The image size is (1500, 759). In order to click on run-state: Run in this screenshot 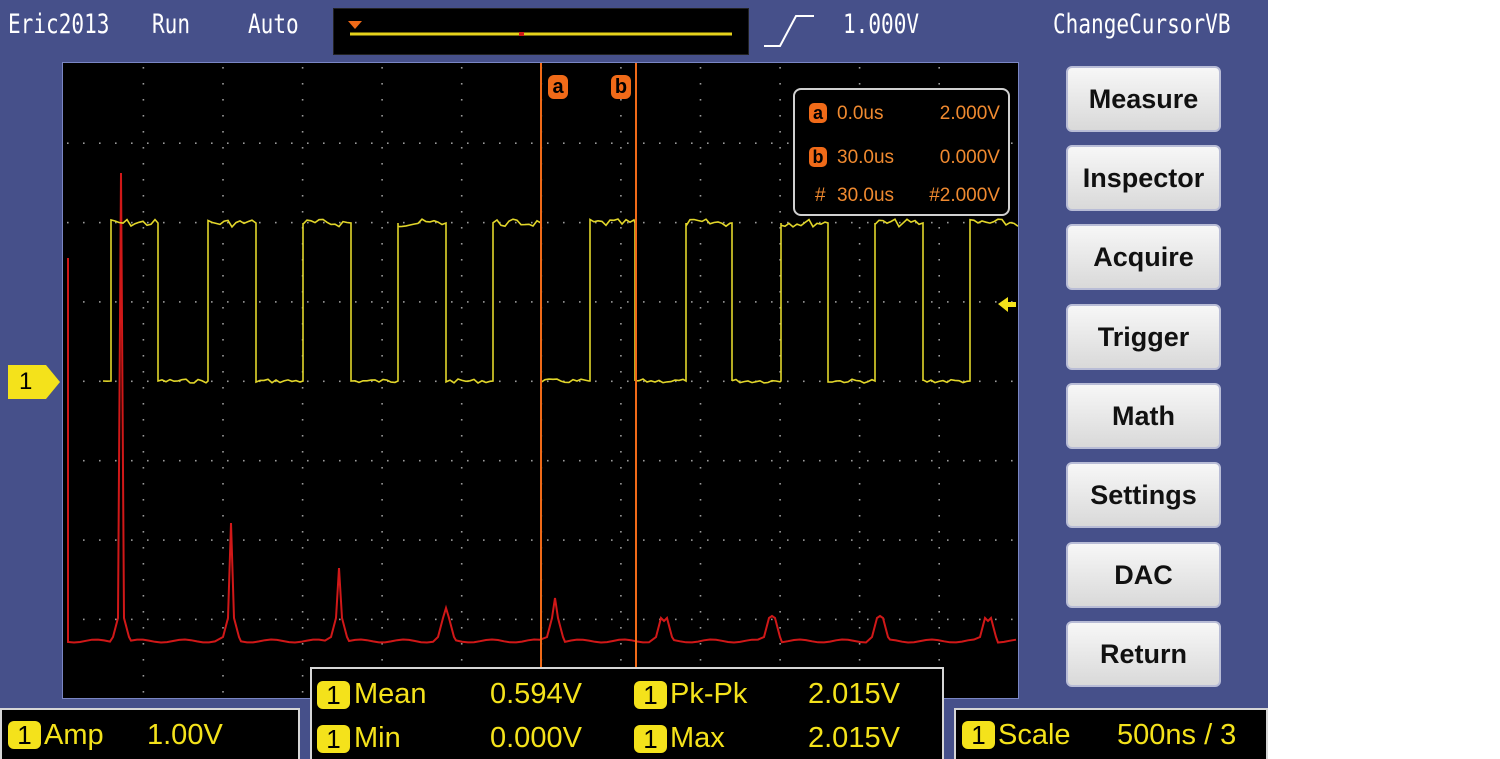, I will do `click(171, 24)`.